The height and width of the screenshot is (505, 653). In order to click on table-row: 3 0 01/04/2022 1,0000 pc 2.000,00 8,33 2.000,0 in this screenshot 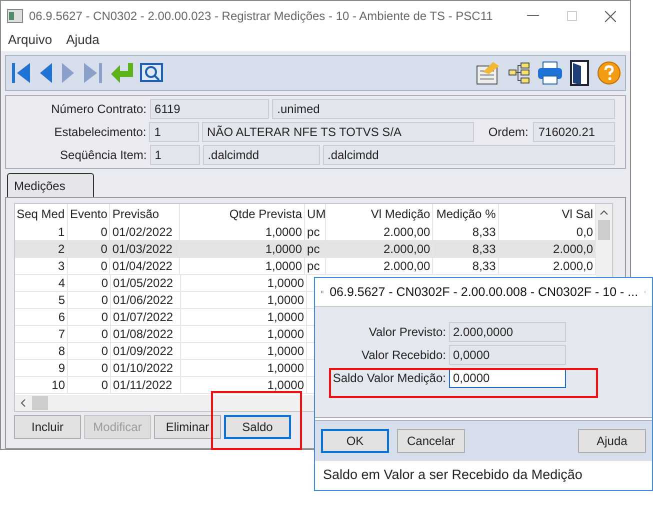, I will do `click(305, 266)`.